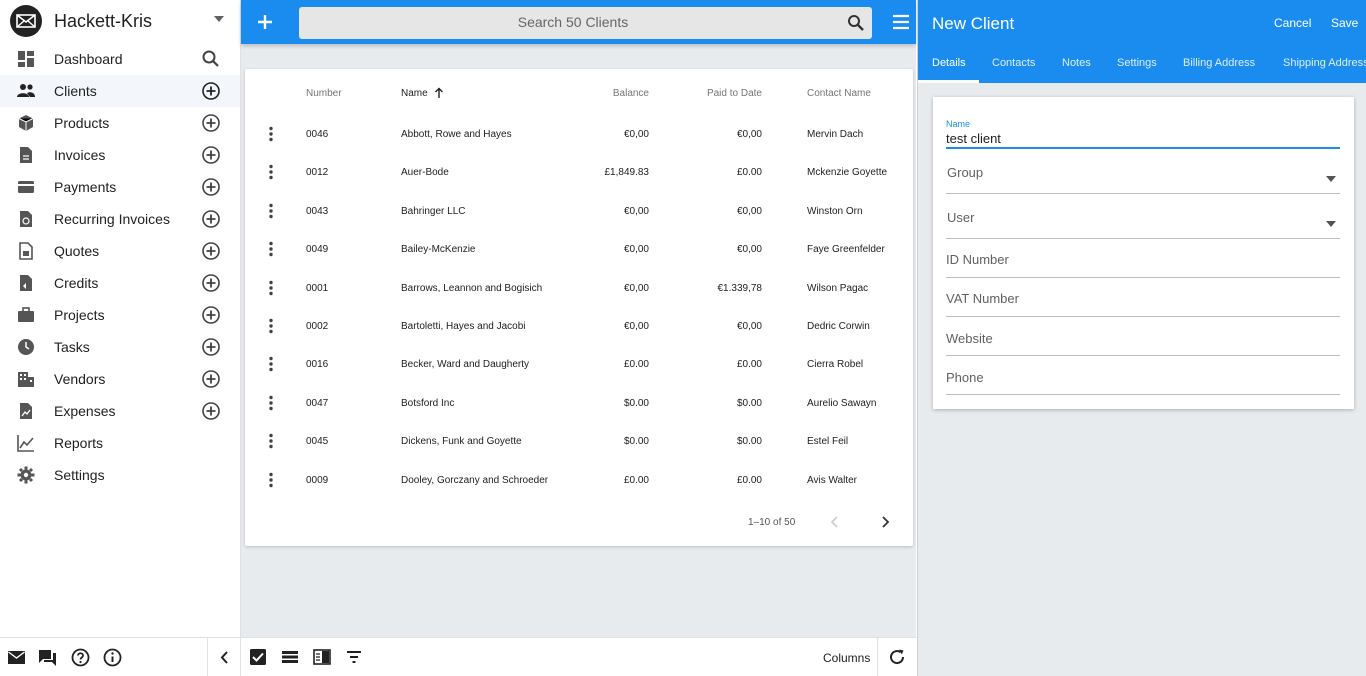  I want to click on menu-icon, so click(901, 22).